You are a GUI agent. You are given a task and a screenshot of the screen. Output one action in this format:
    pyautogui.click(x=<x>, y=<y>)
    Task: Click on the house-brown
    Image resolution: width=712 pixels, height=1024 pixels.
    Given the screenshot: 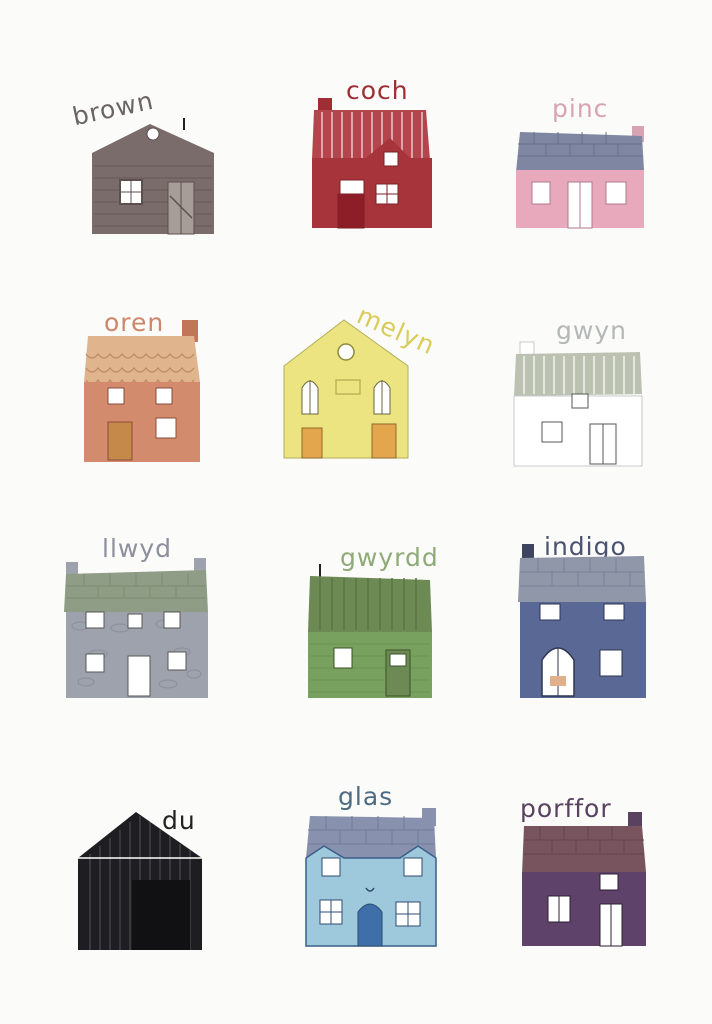 What is the action you would take?
    pyautogui.click(x=153, y=176)
    